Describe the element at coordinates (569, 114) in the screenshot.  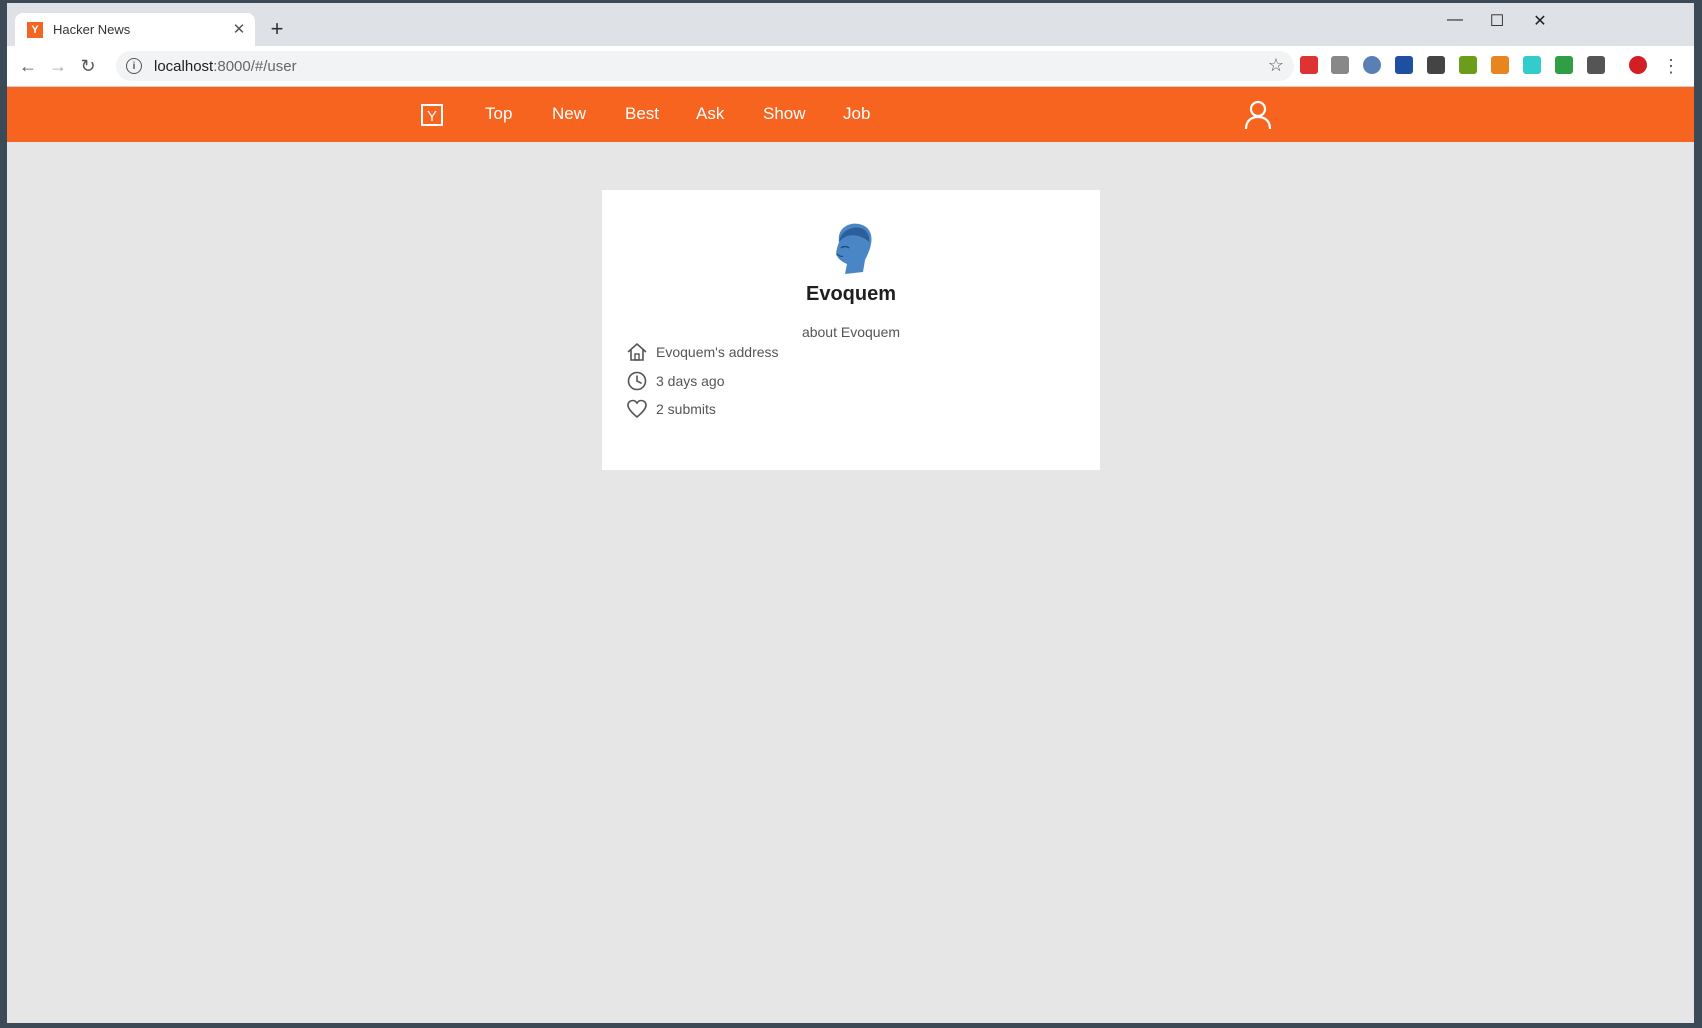
I see `nav-new: New` at that location.